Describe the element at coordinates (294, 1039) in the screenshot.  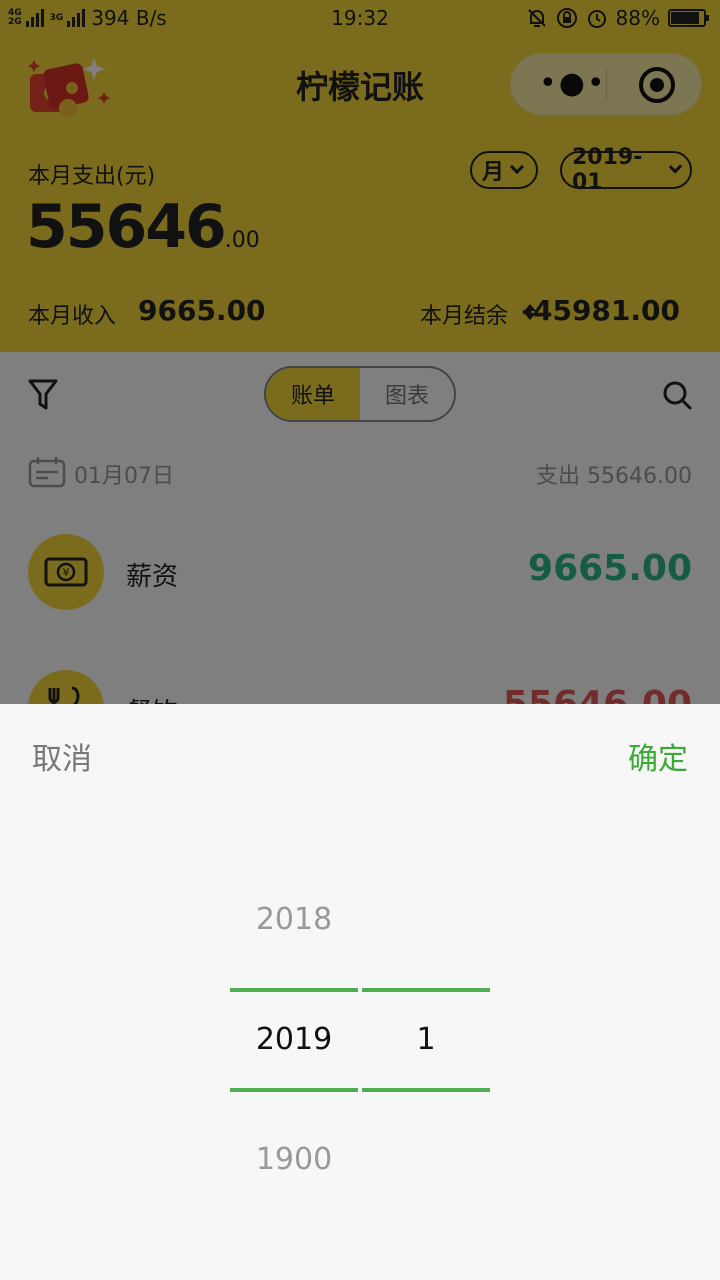
I see `year-option-selected: 2019` at that location.